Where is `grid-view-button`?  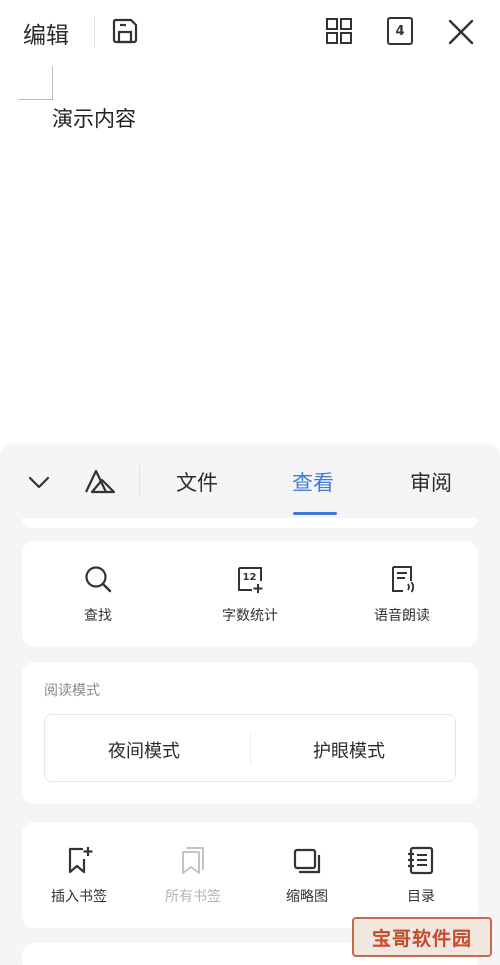 grid-view-button is located at coordinates (339, 31).